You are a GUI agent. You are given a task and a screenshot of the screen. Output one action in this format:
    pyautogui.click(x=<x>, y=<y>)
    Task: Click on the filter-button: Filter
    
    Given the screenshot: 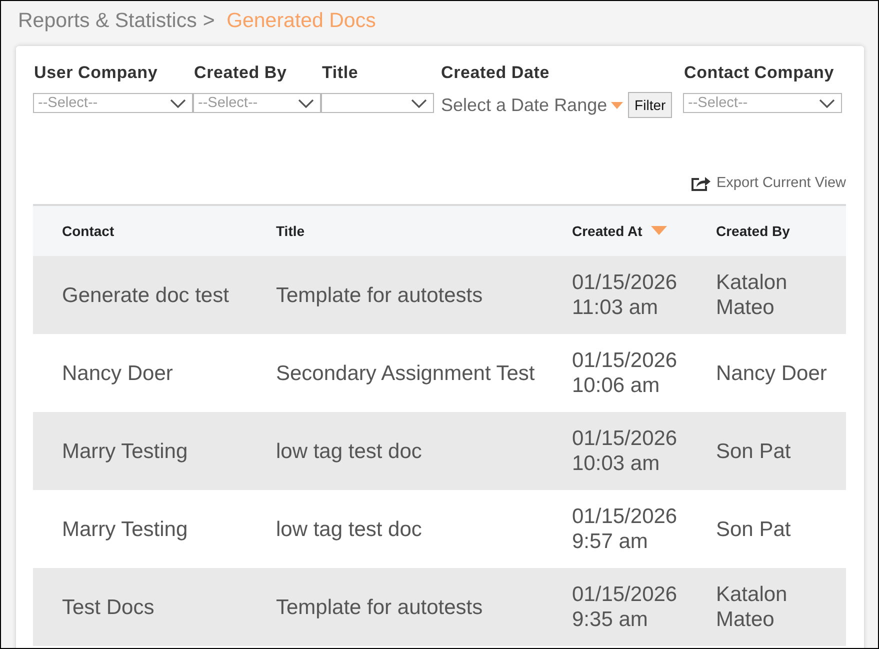 What is the action you would take?
    pyautogui.click(x=650, y=105)
    